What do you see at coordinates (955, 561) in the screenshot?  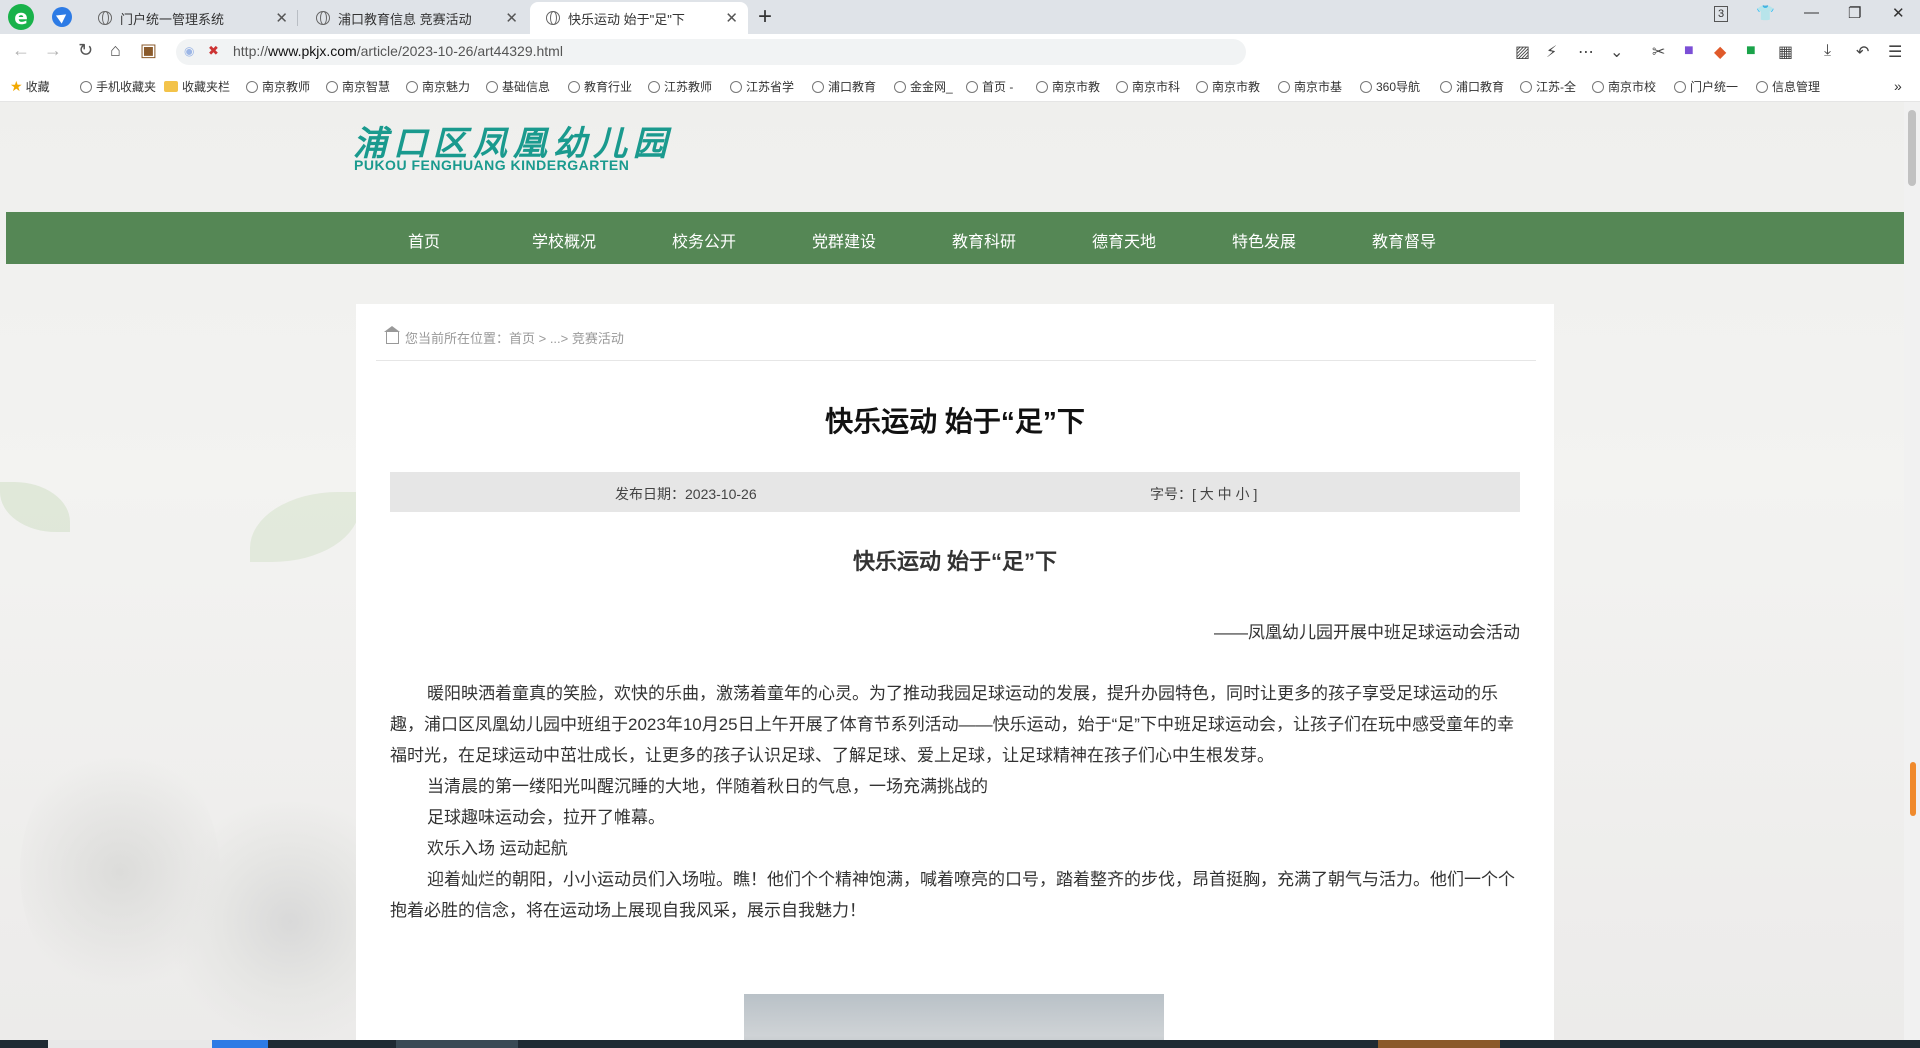 I see `article-subtitle: 快乐运动 始于“足”下` at bounding box center [955, 561].